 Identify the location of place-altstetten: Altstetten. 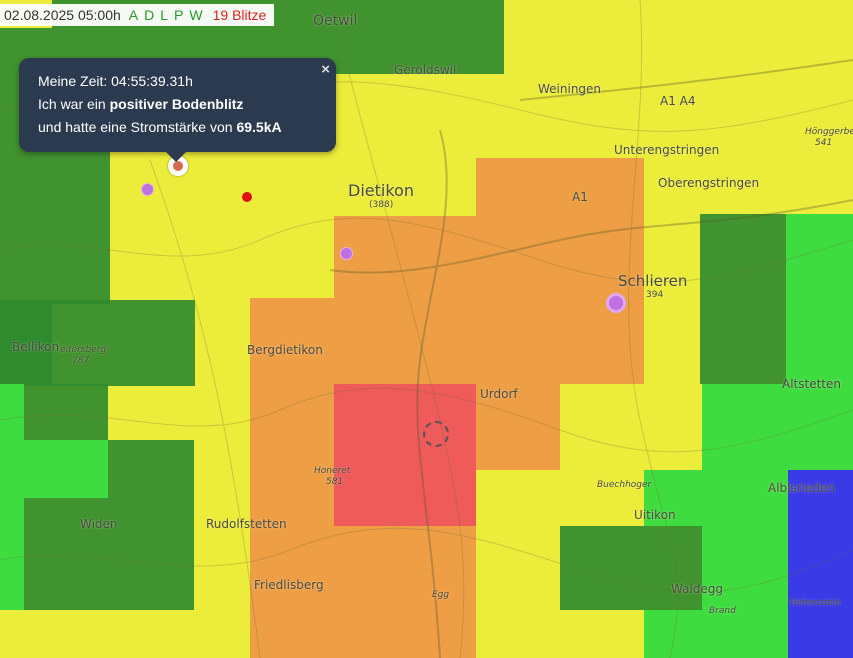
(811, 384).